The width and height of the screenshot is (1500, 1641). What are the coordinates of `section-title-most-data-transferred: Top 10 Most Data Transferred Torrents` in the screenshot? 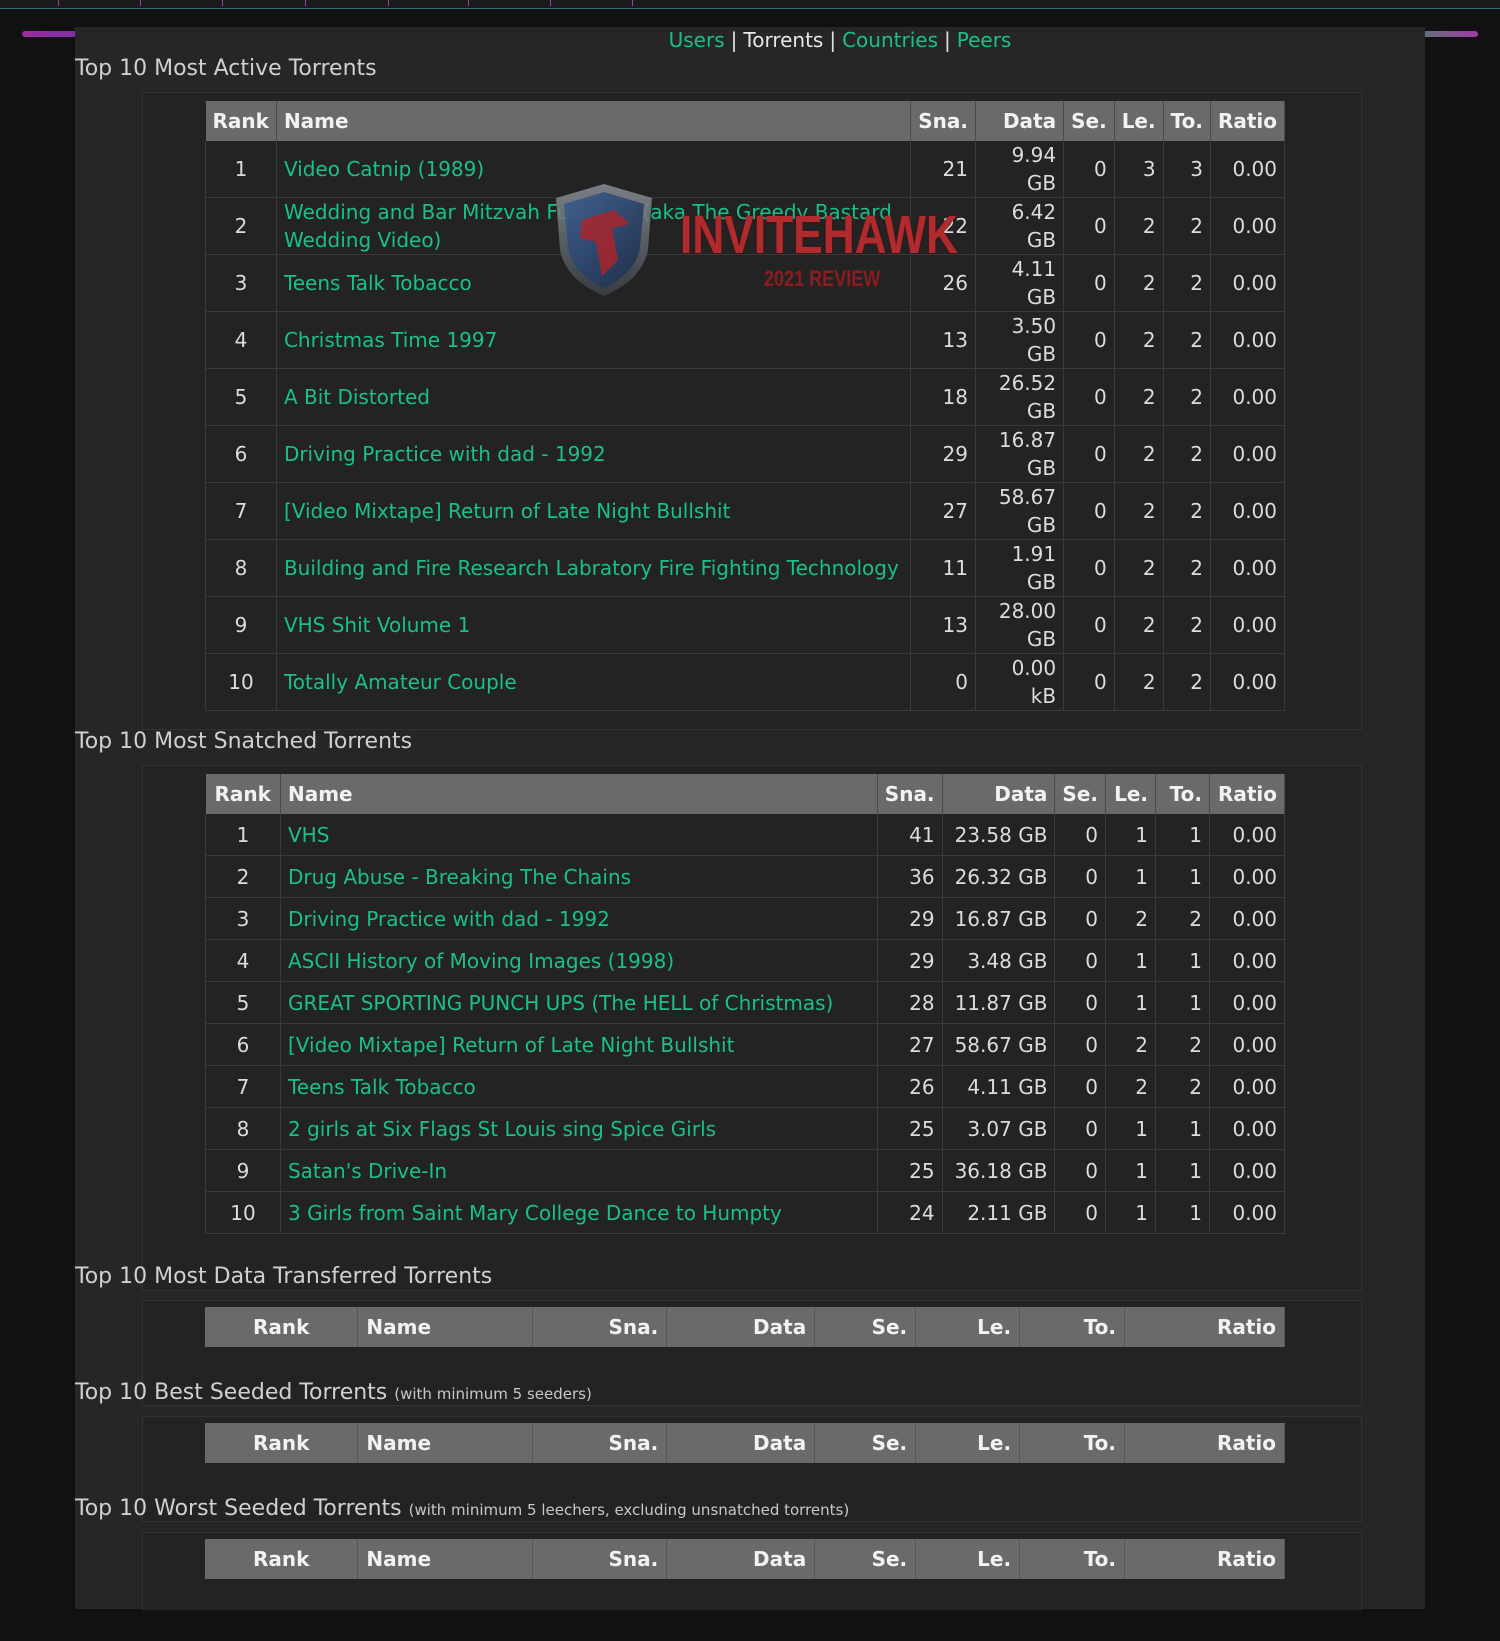 It's located at (284, 1276).